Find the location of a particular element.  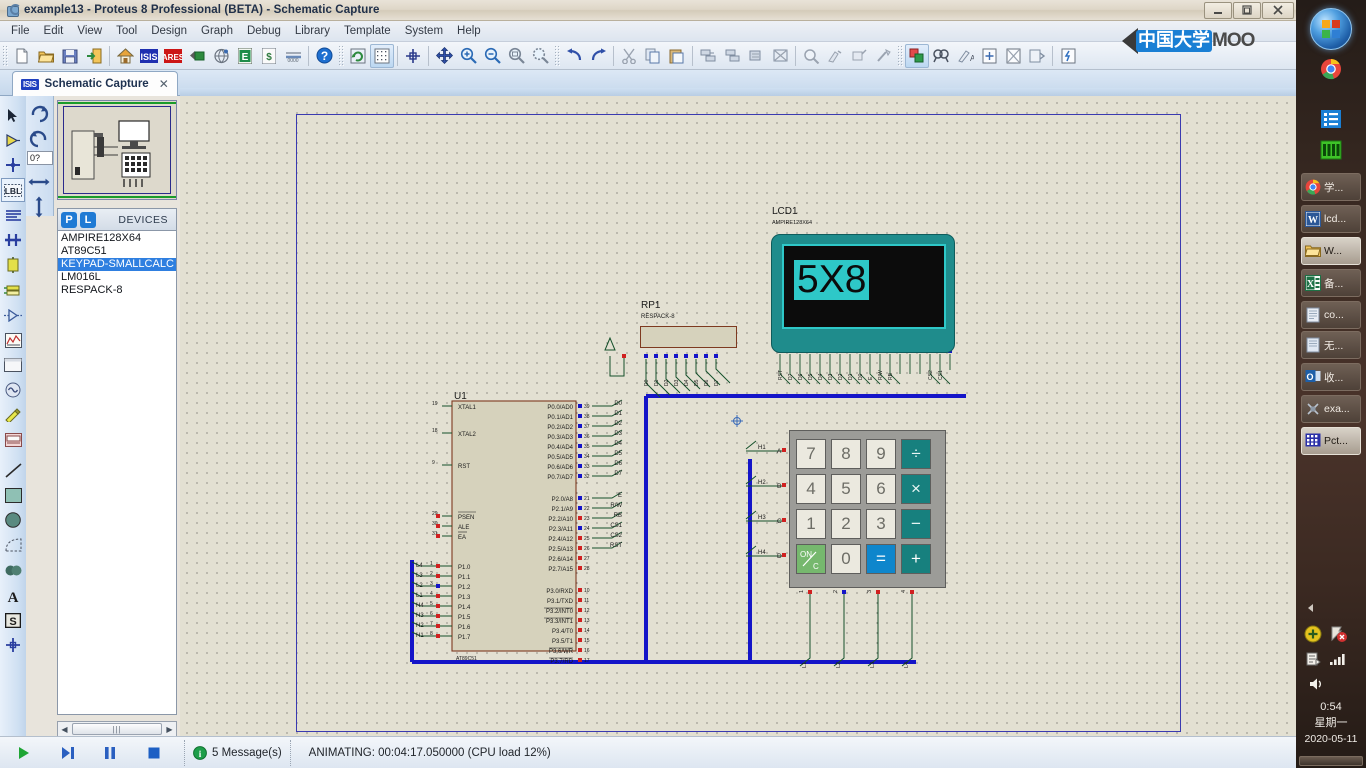

wire-autorouter-icon is located at coordinates (917, 55).